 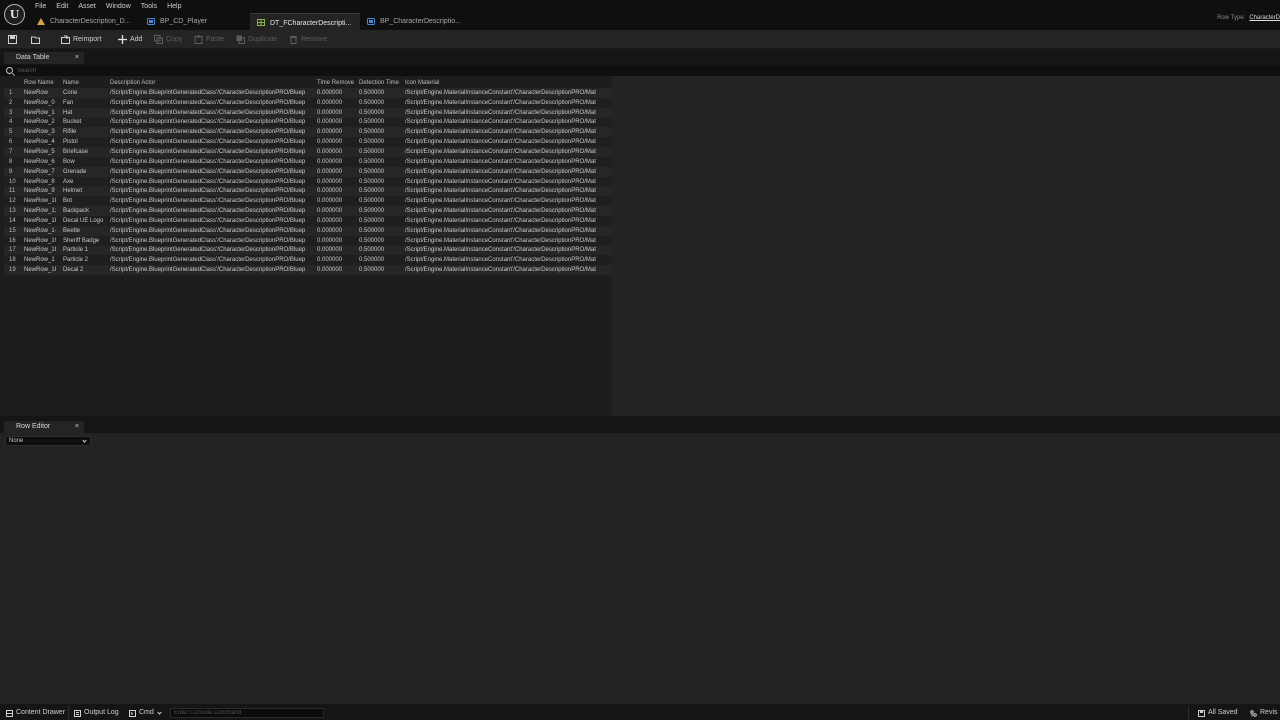 I want to click on reimport-button: Reimport, so click(x=81, y=39).